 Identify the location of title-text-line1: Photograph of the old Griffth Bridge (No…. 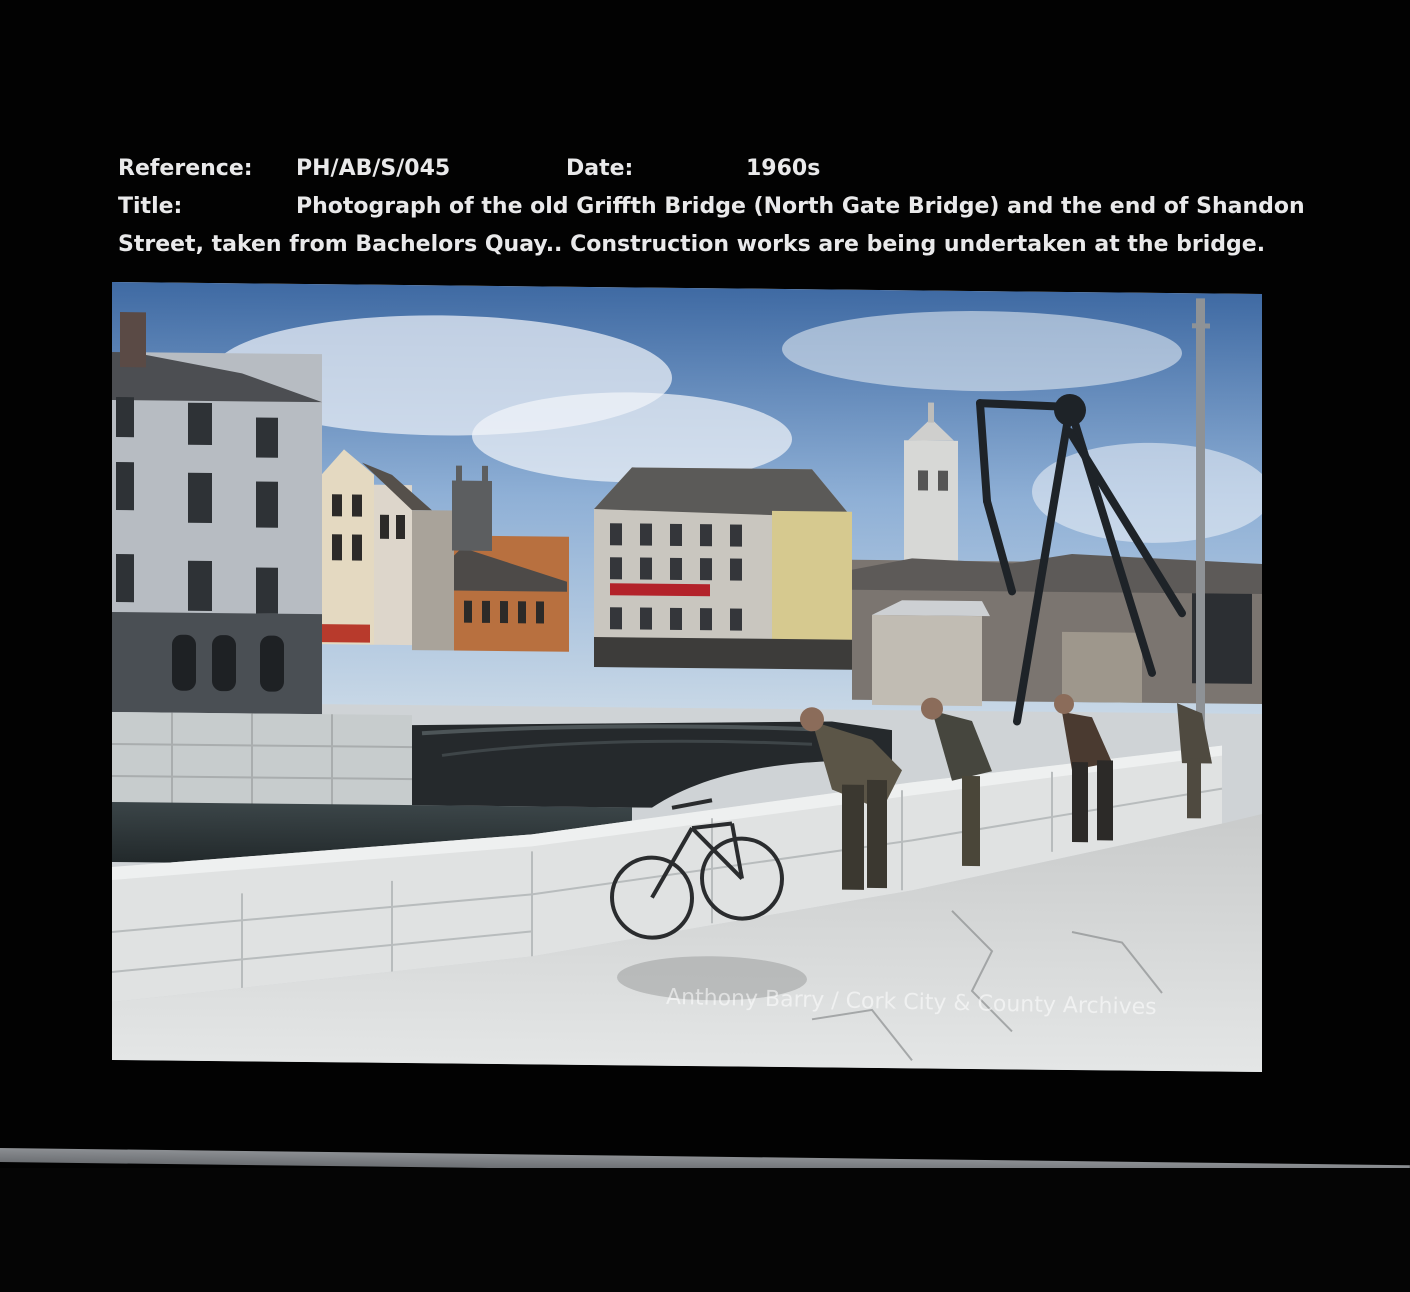
(800, 206).